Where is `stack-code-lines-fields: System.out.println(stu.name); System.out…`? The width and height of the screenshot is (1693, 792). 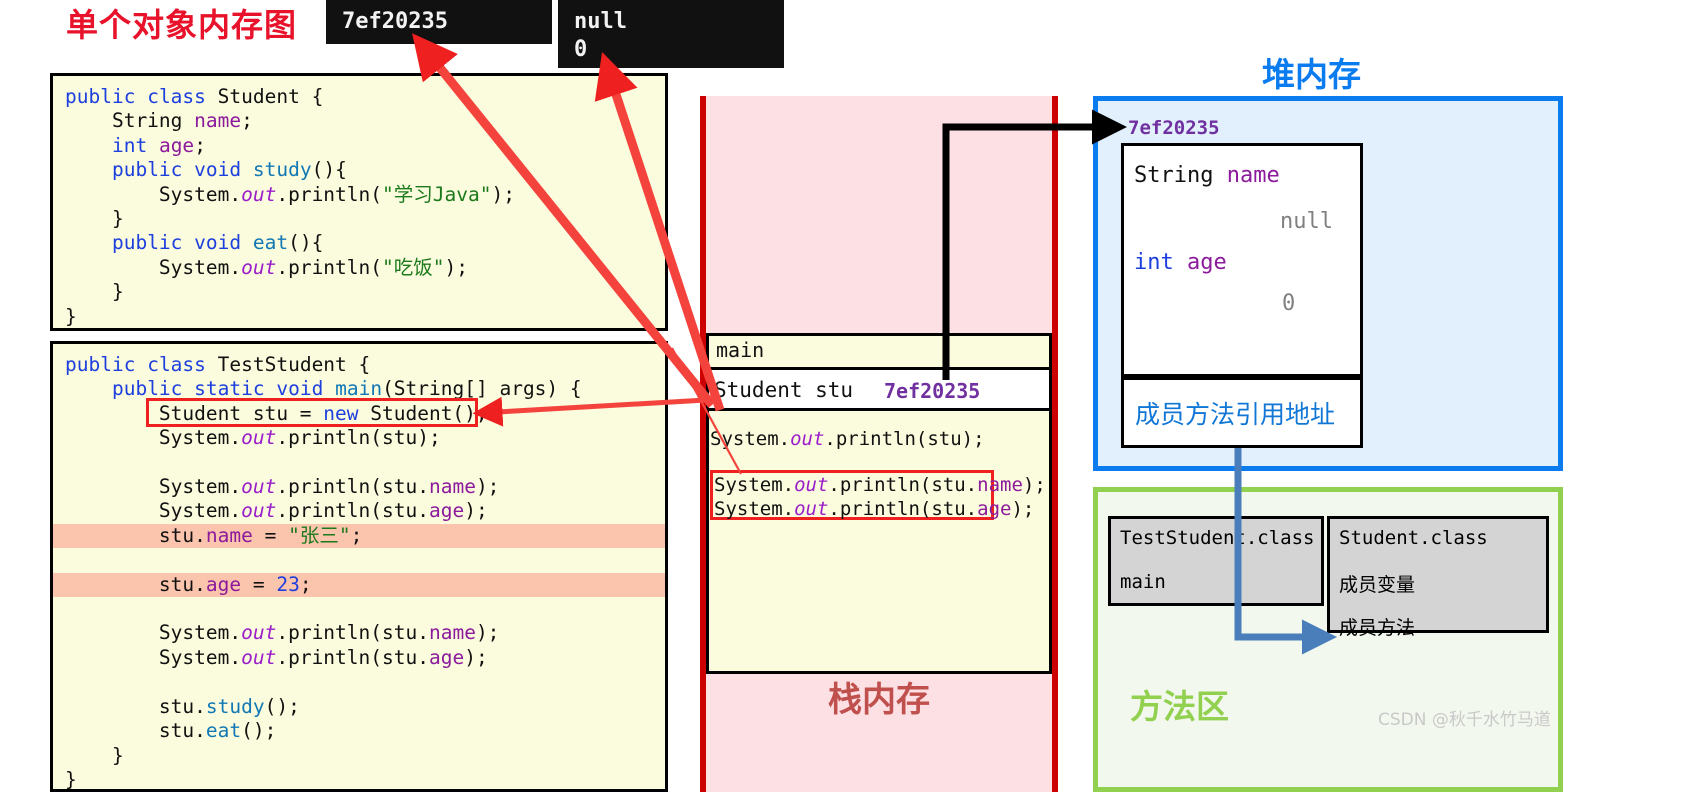
stack-code-lines-fields: System.out.println(stu.name); System.out… is located at coordinates (880, 497).